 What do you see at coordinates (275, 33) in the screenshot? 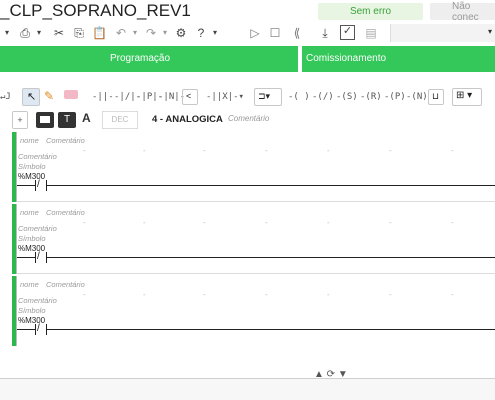
I see `stop-icon: ☐` at bounding box center [275, 33].